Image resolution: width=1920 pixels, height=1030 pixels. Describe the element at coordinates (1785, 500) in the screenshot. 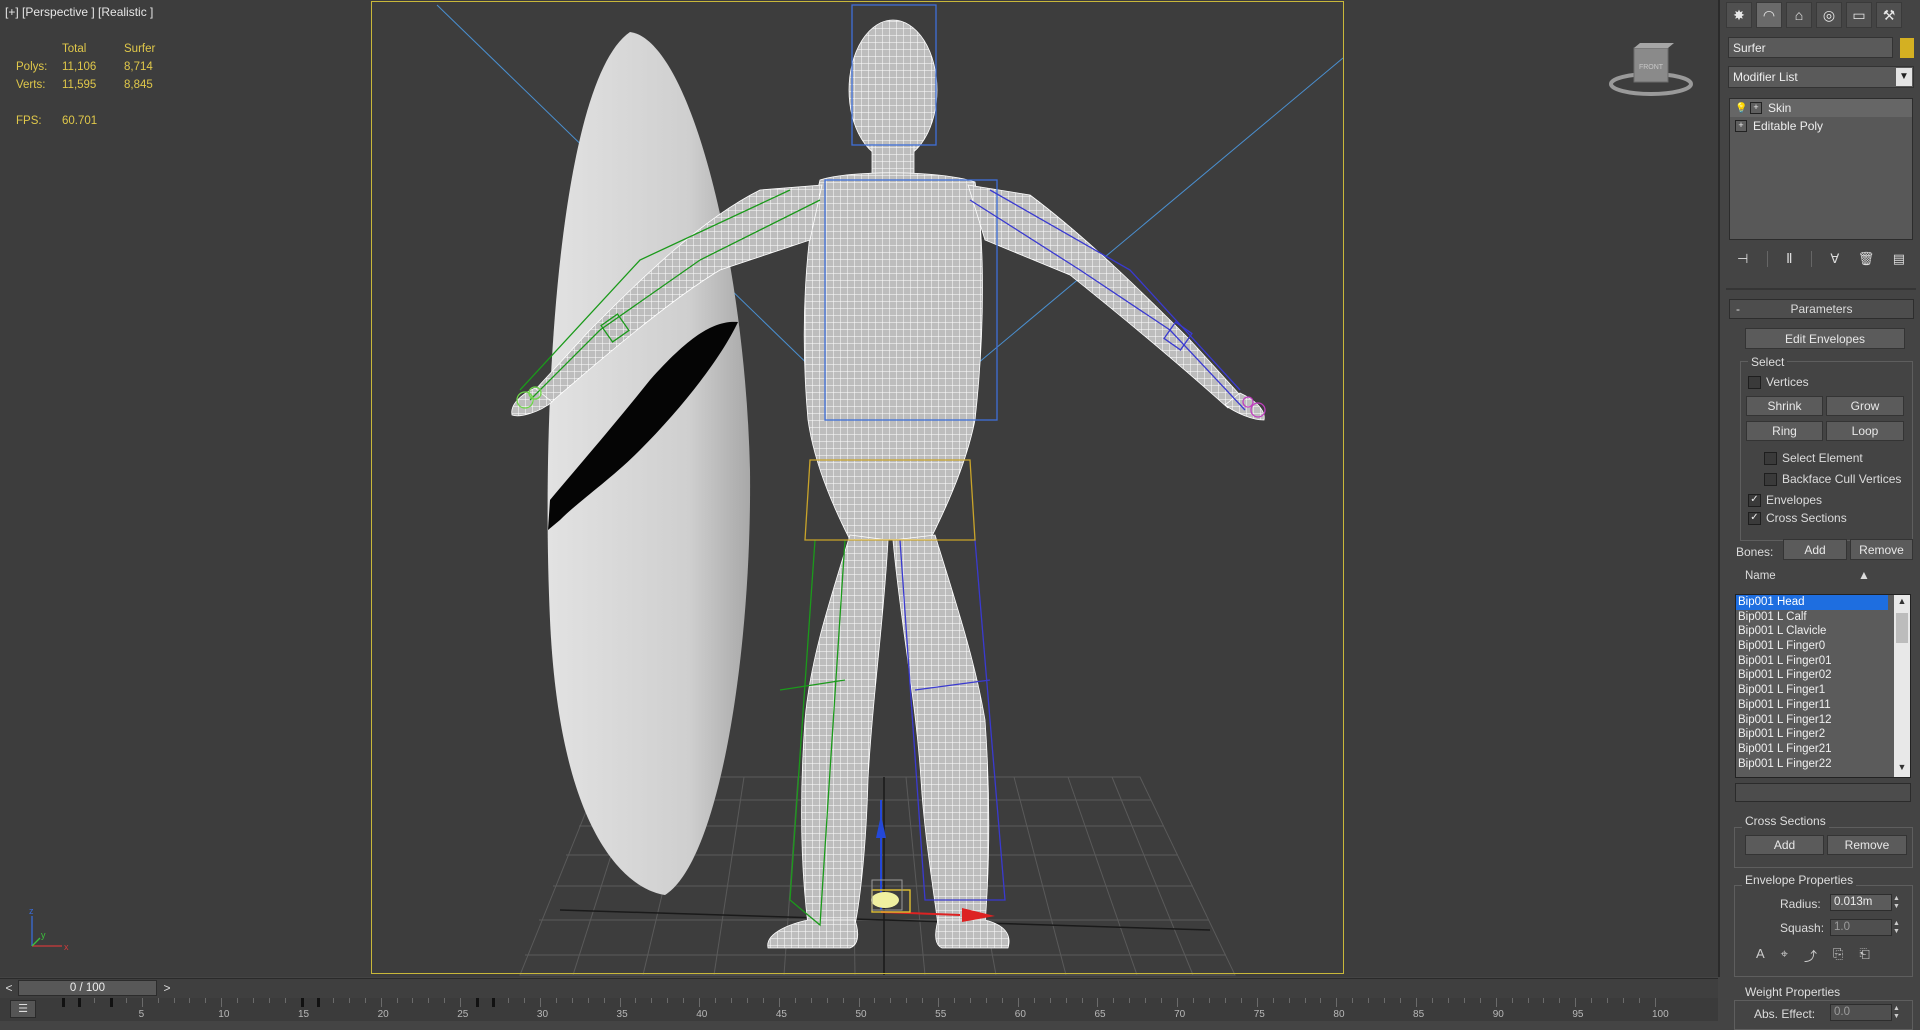

I see `envelopes-checkbox: ✓ Envelopes` at that location.